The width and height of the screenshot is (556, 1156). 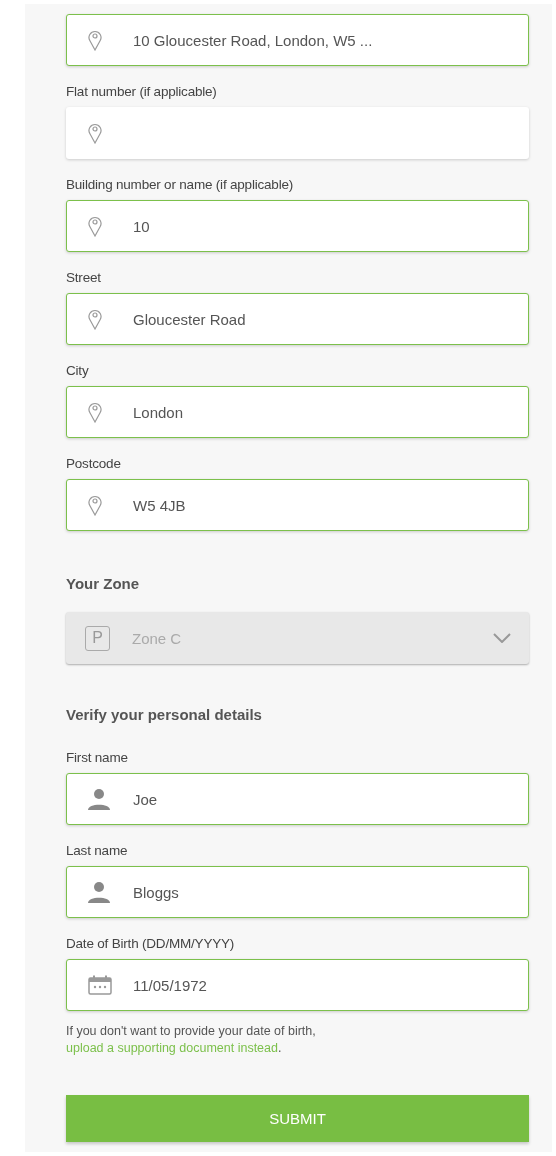 What do you see at coordinates (84, 278) in the screenshot?
I see `field-label: Street` at bounding box center [84, 278].